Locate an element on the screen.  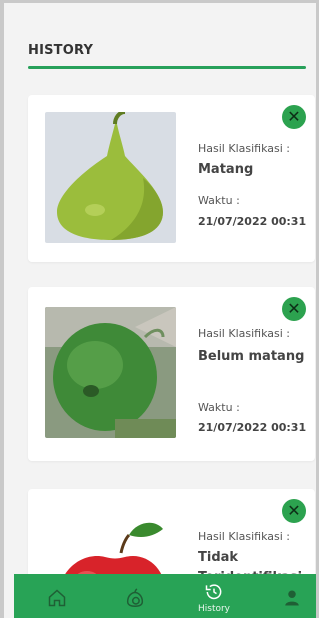
history-icon is located at coordinates (213, 591).